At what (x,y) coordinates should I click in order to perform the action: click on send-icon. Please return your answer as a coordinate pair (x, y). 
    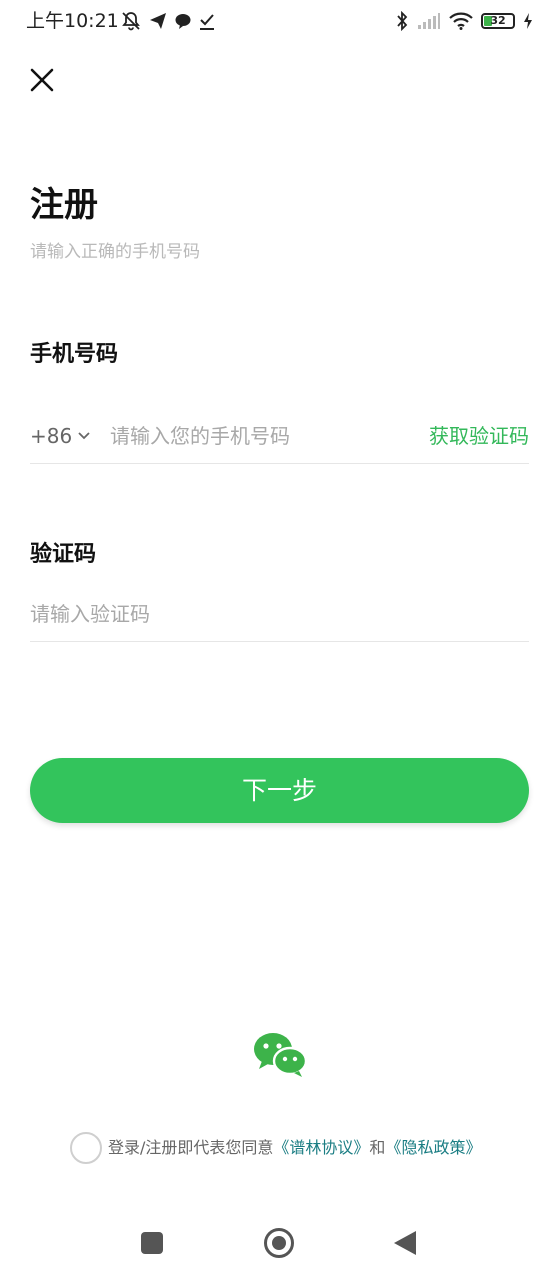
    Looking at the image, I should click on (158, 21).